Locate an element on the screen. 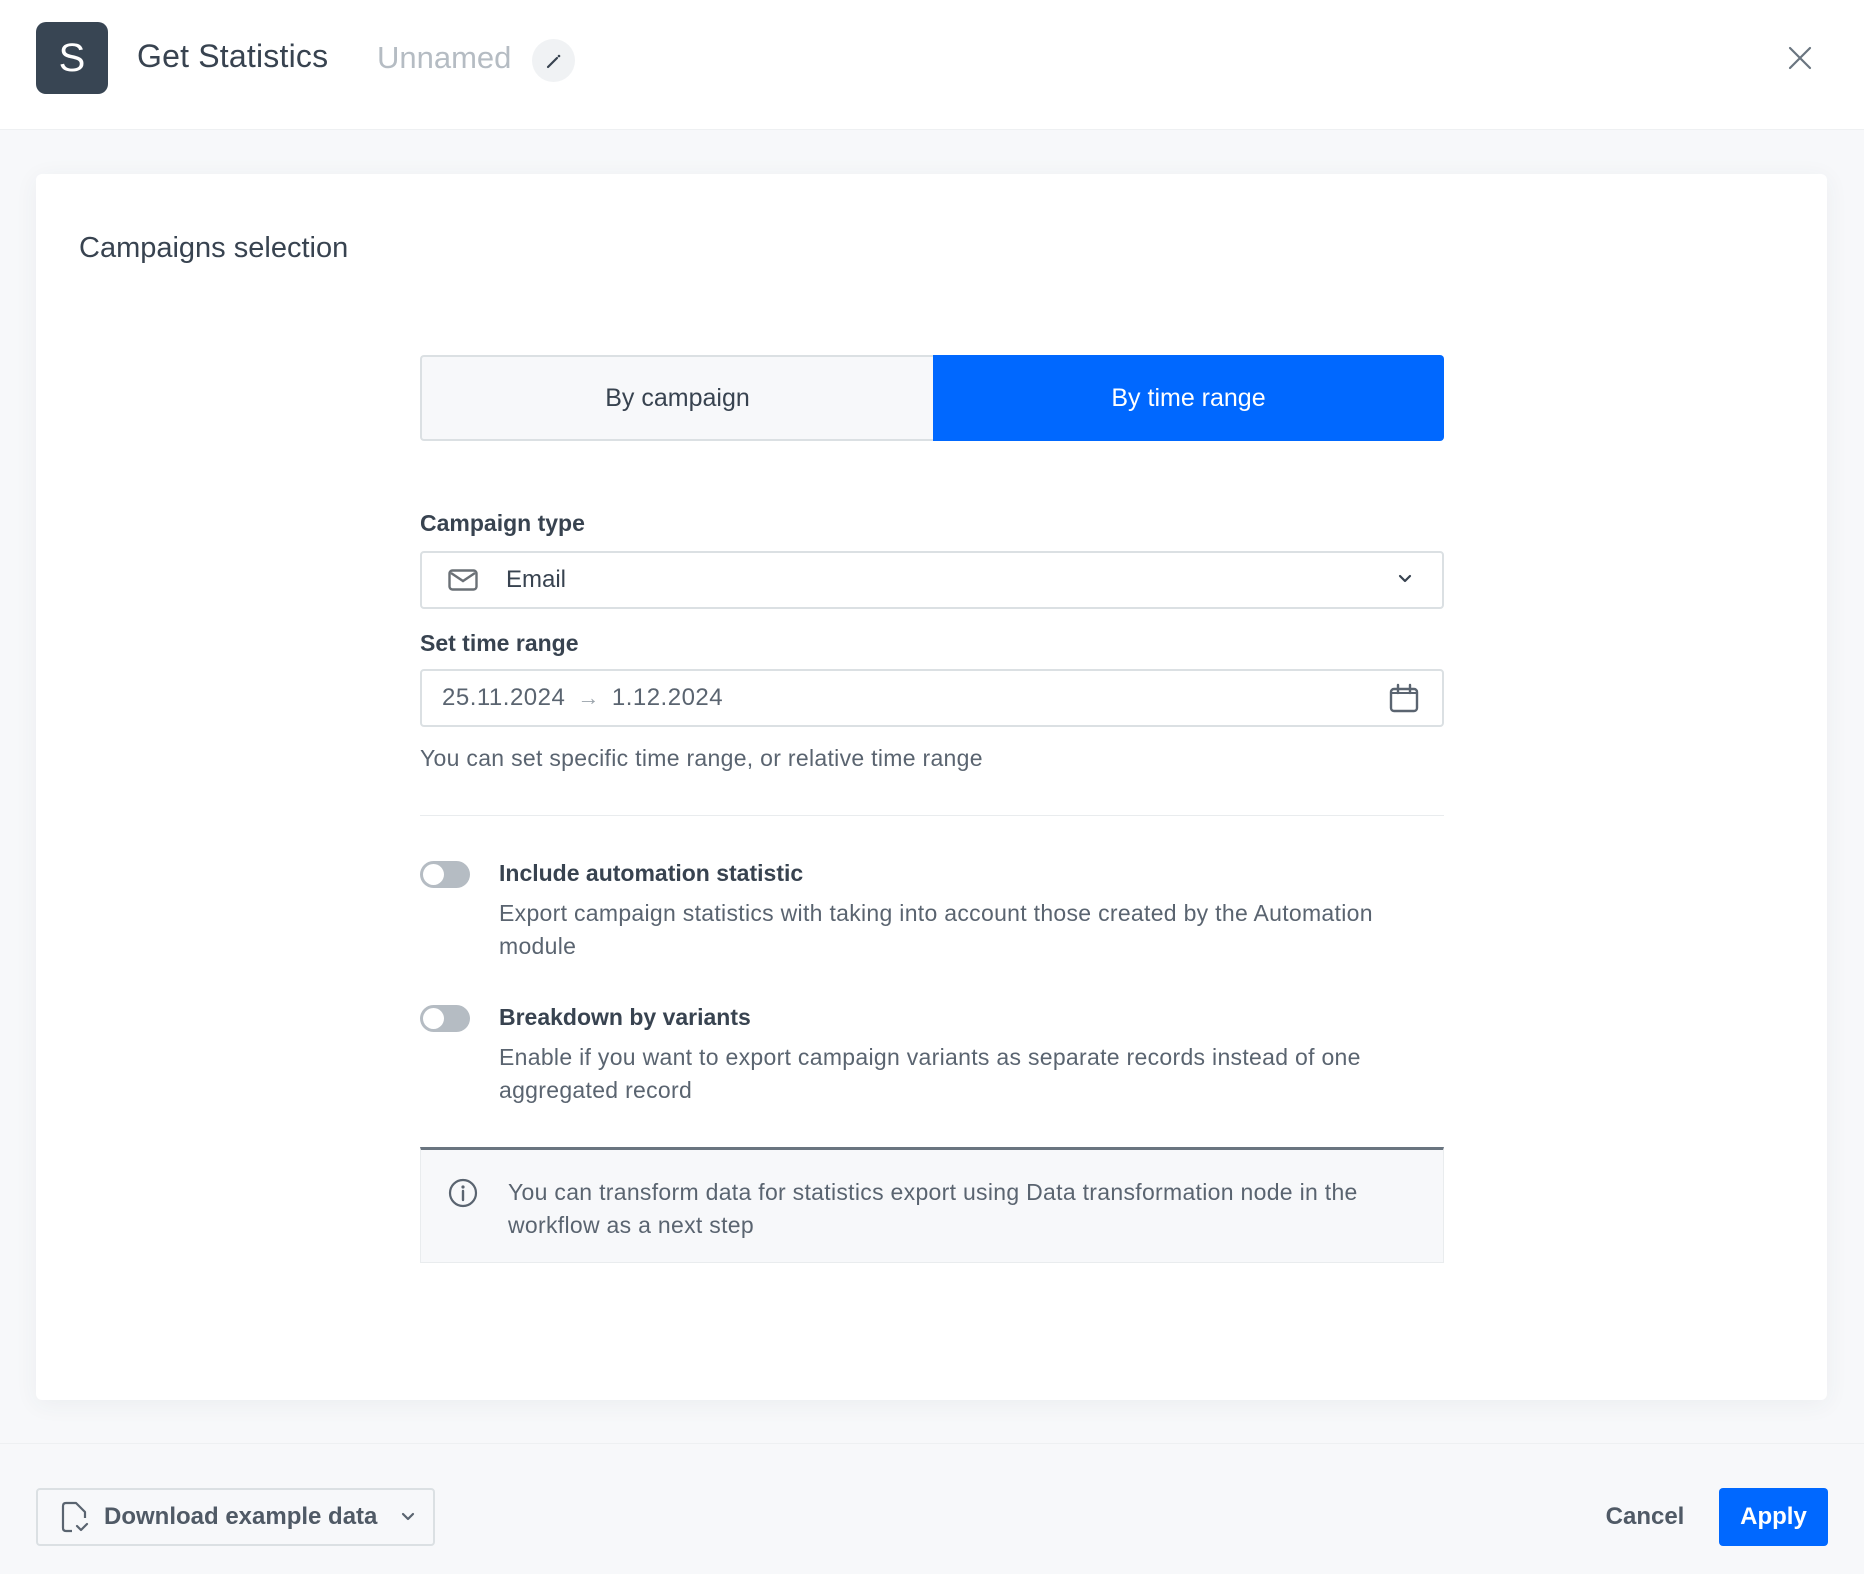 The width and height of the screenshot is (1864, 1574). pencil-icon is located at coordinates (553, 61).